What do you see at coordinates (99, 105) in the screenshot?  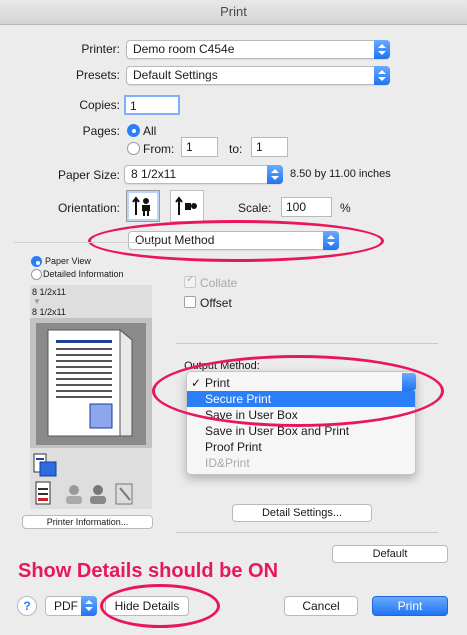 I see `copies-label: Copies:` at bounding box center [99, 105].